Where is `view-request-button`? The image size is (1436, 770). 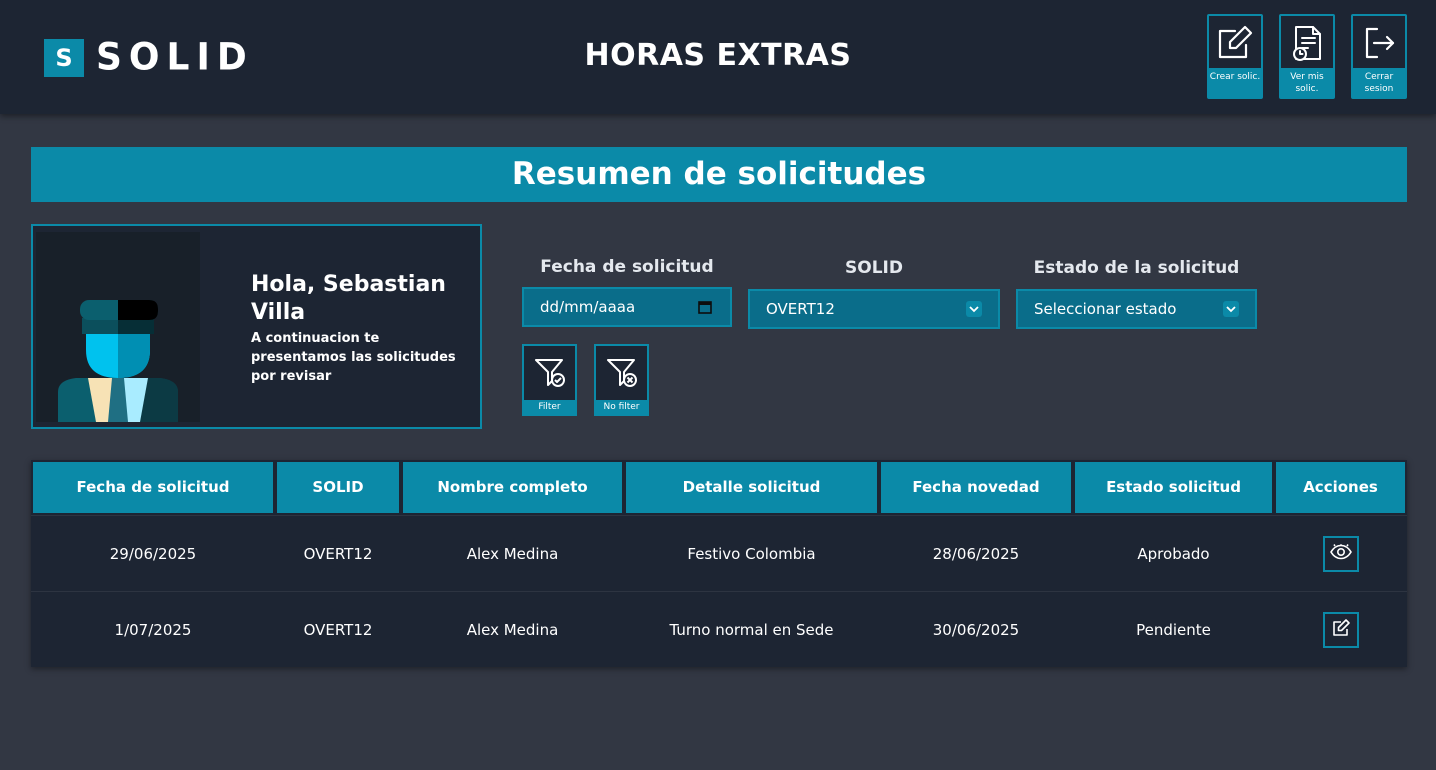
view-request-button is located at coordinates (1340, 553).